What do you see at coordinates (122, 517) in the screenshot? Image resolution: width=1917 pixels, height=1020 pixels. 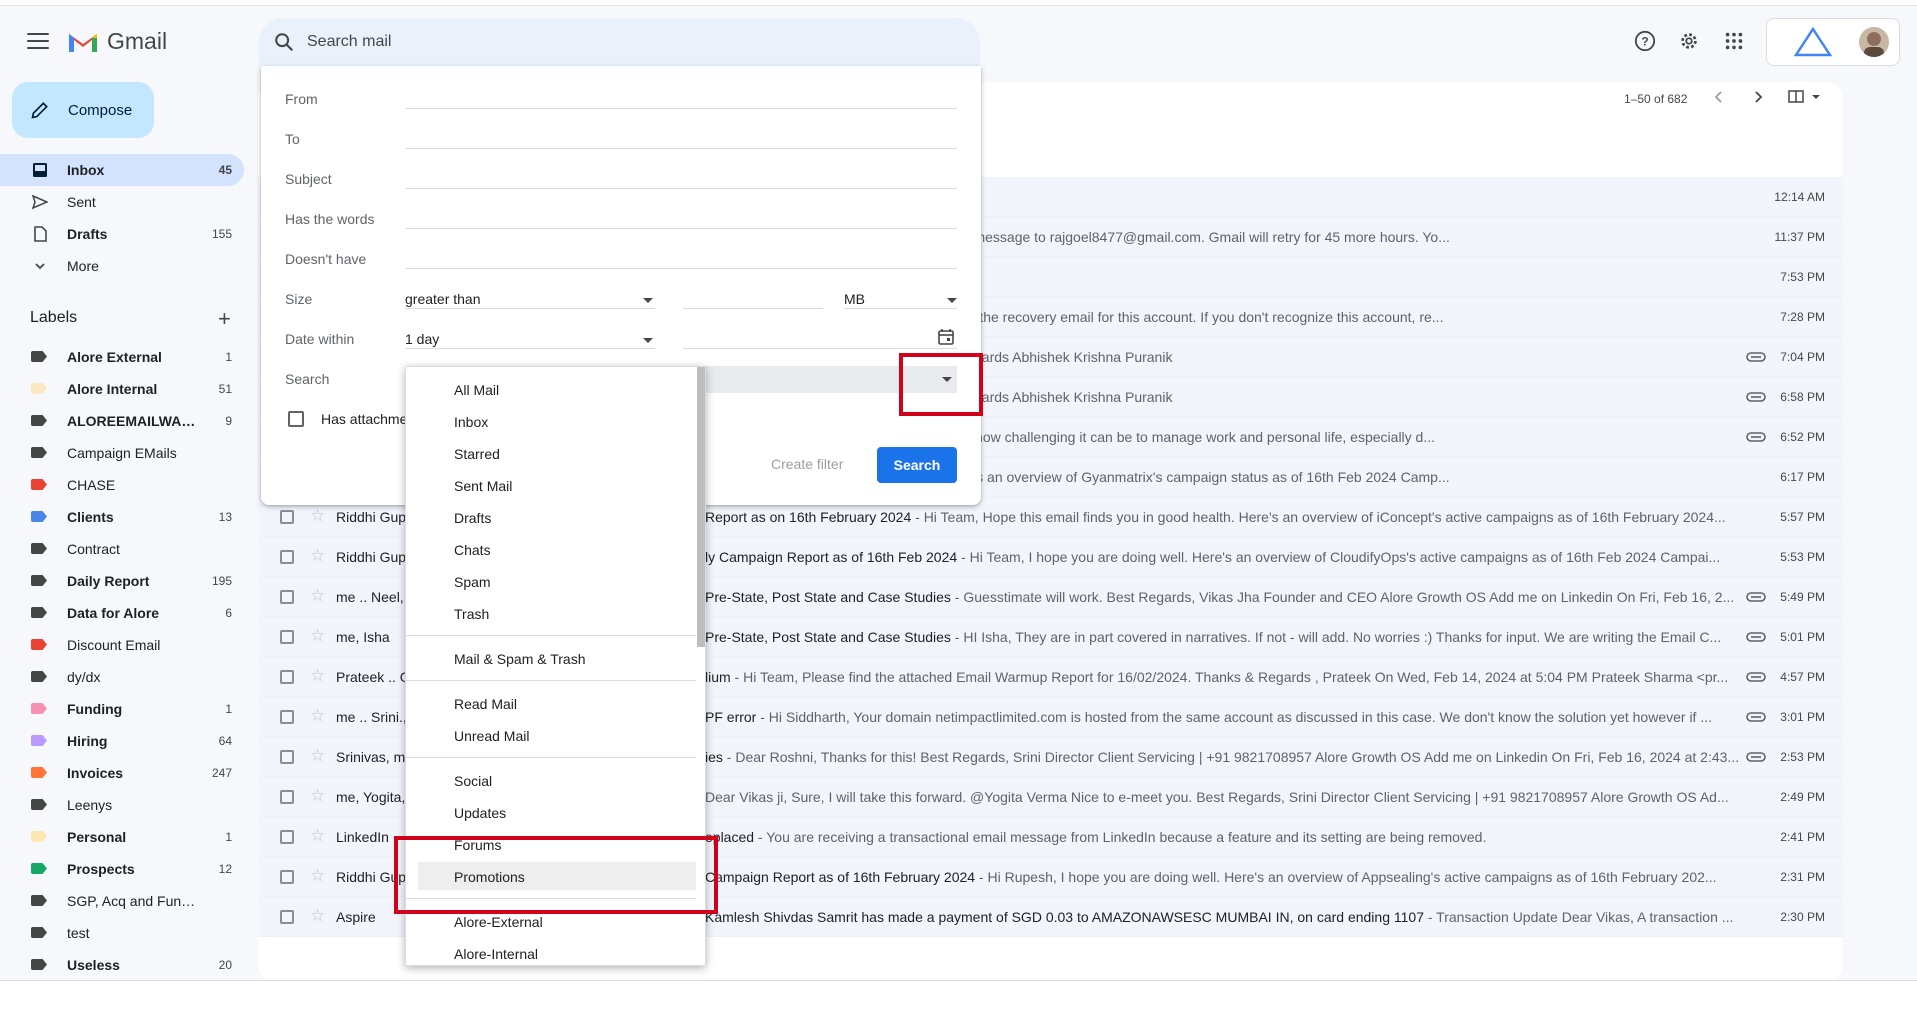 I see `sidebar-label-item: Clients 13` at bounding box center [122, 517].